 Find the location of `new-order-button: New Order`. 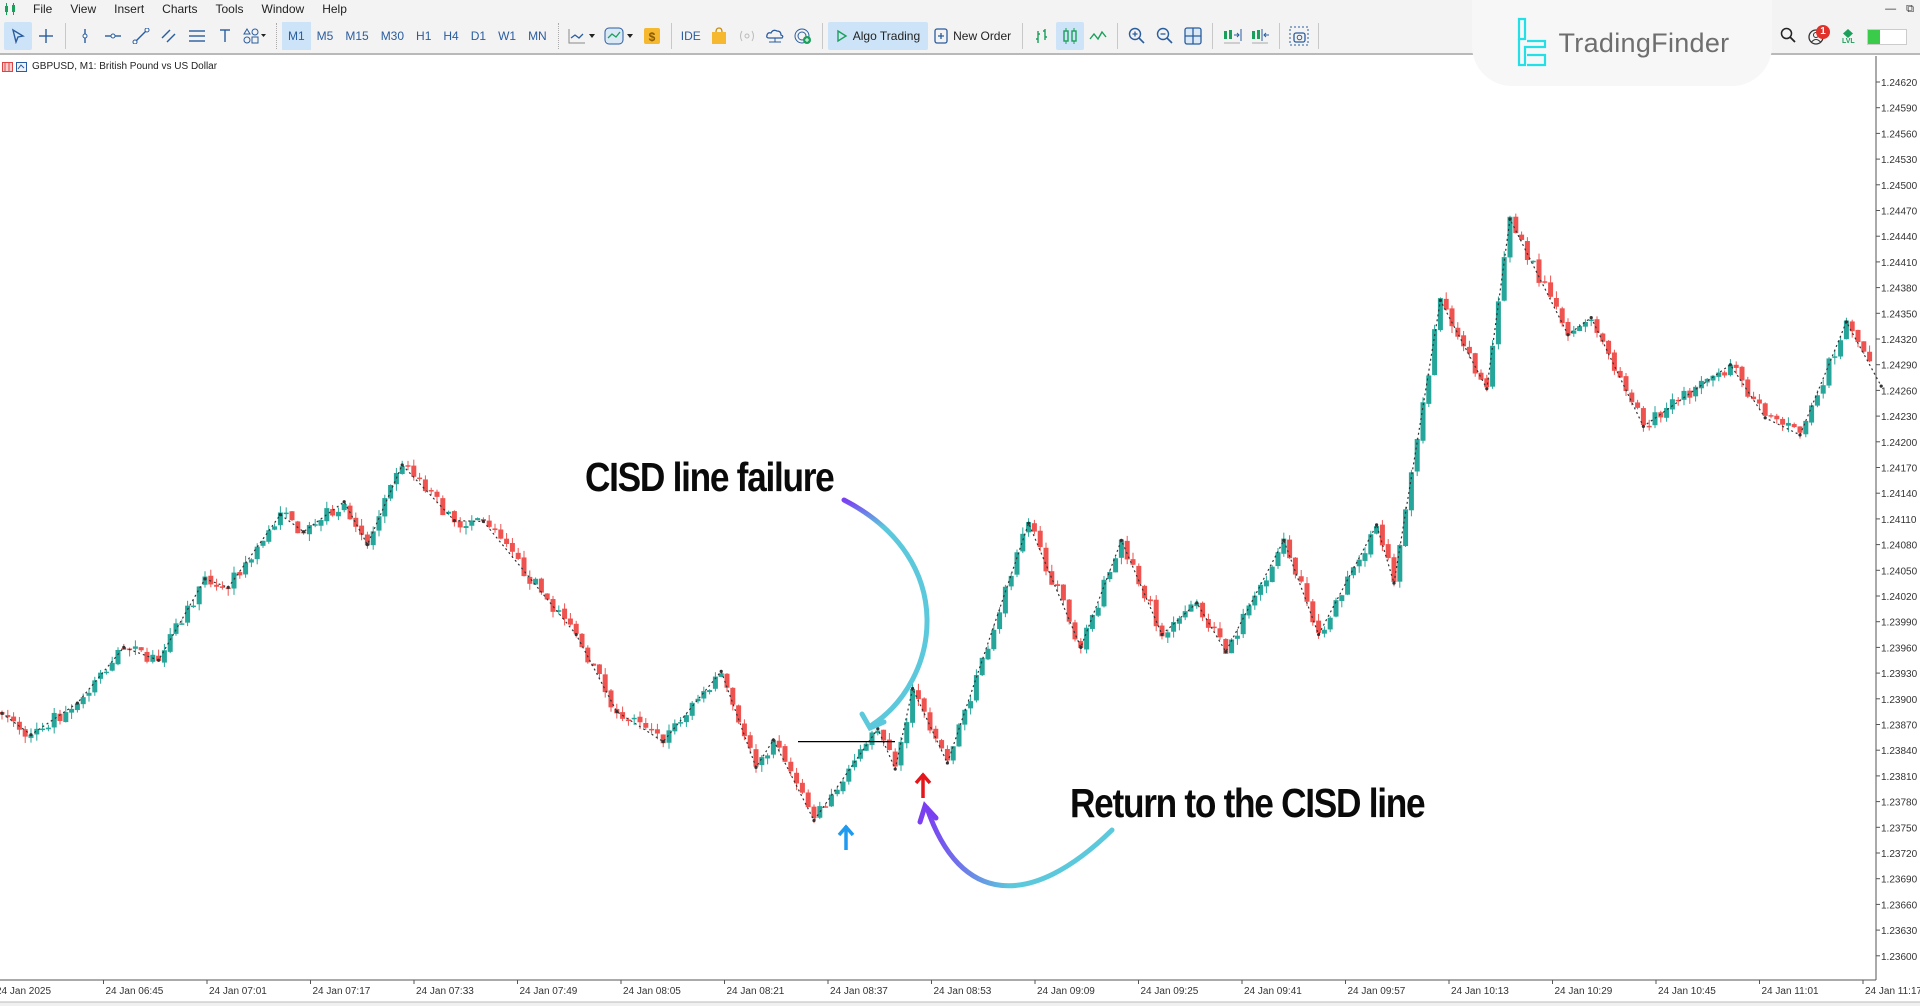

new-order-button: New Order is located at coordinates (972, 36).